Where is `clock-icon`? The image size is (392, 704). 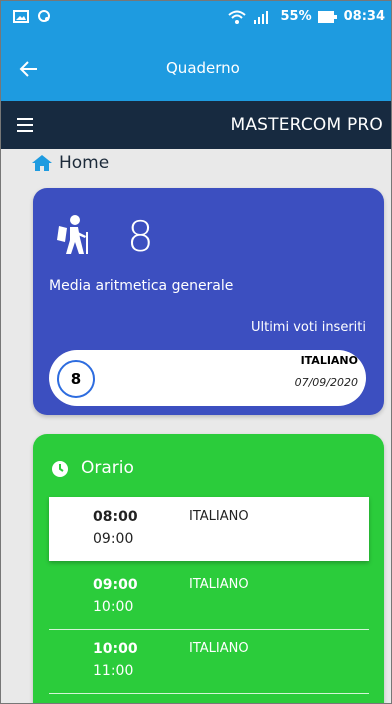
clock-icon is located at coordinates (60, 469).